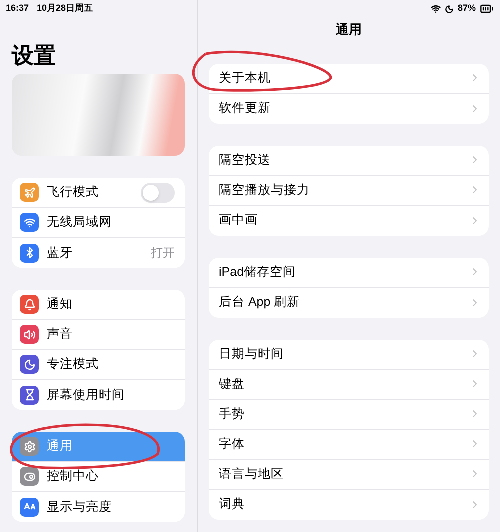 The image size is (500, 532). I want to click on item-label: 蓝牙, so click(60, 253).